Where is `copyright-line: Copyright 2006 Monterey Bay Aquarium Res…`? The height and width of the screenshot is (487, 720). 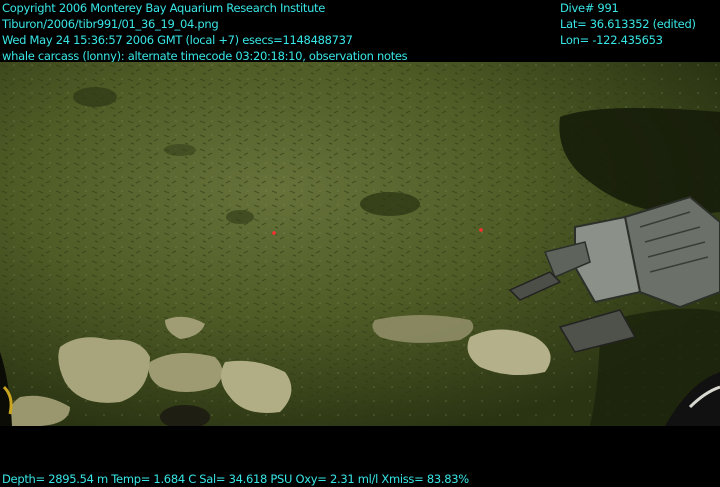
copyright-line: Copyright 2006 Monterey Bay Aquarium Res… is located at coordinates (164, 8).